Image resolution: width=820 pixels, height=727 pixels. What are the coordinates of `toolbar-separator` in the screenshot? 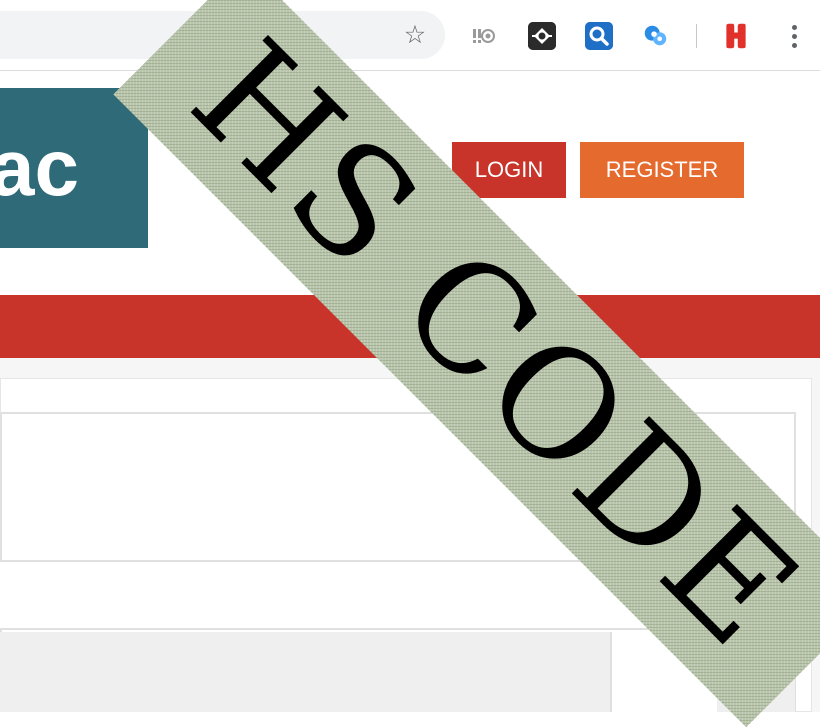 It's located at (696, 36).